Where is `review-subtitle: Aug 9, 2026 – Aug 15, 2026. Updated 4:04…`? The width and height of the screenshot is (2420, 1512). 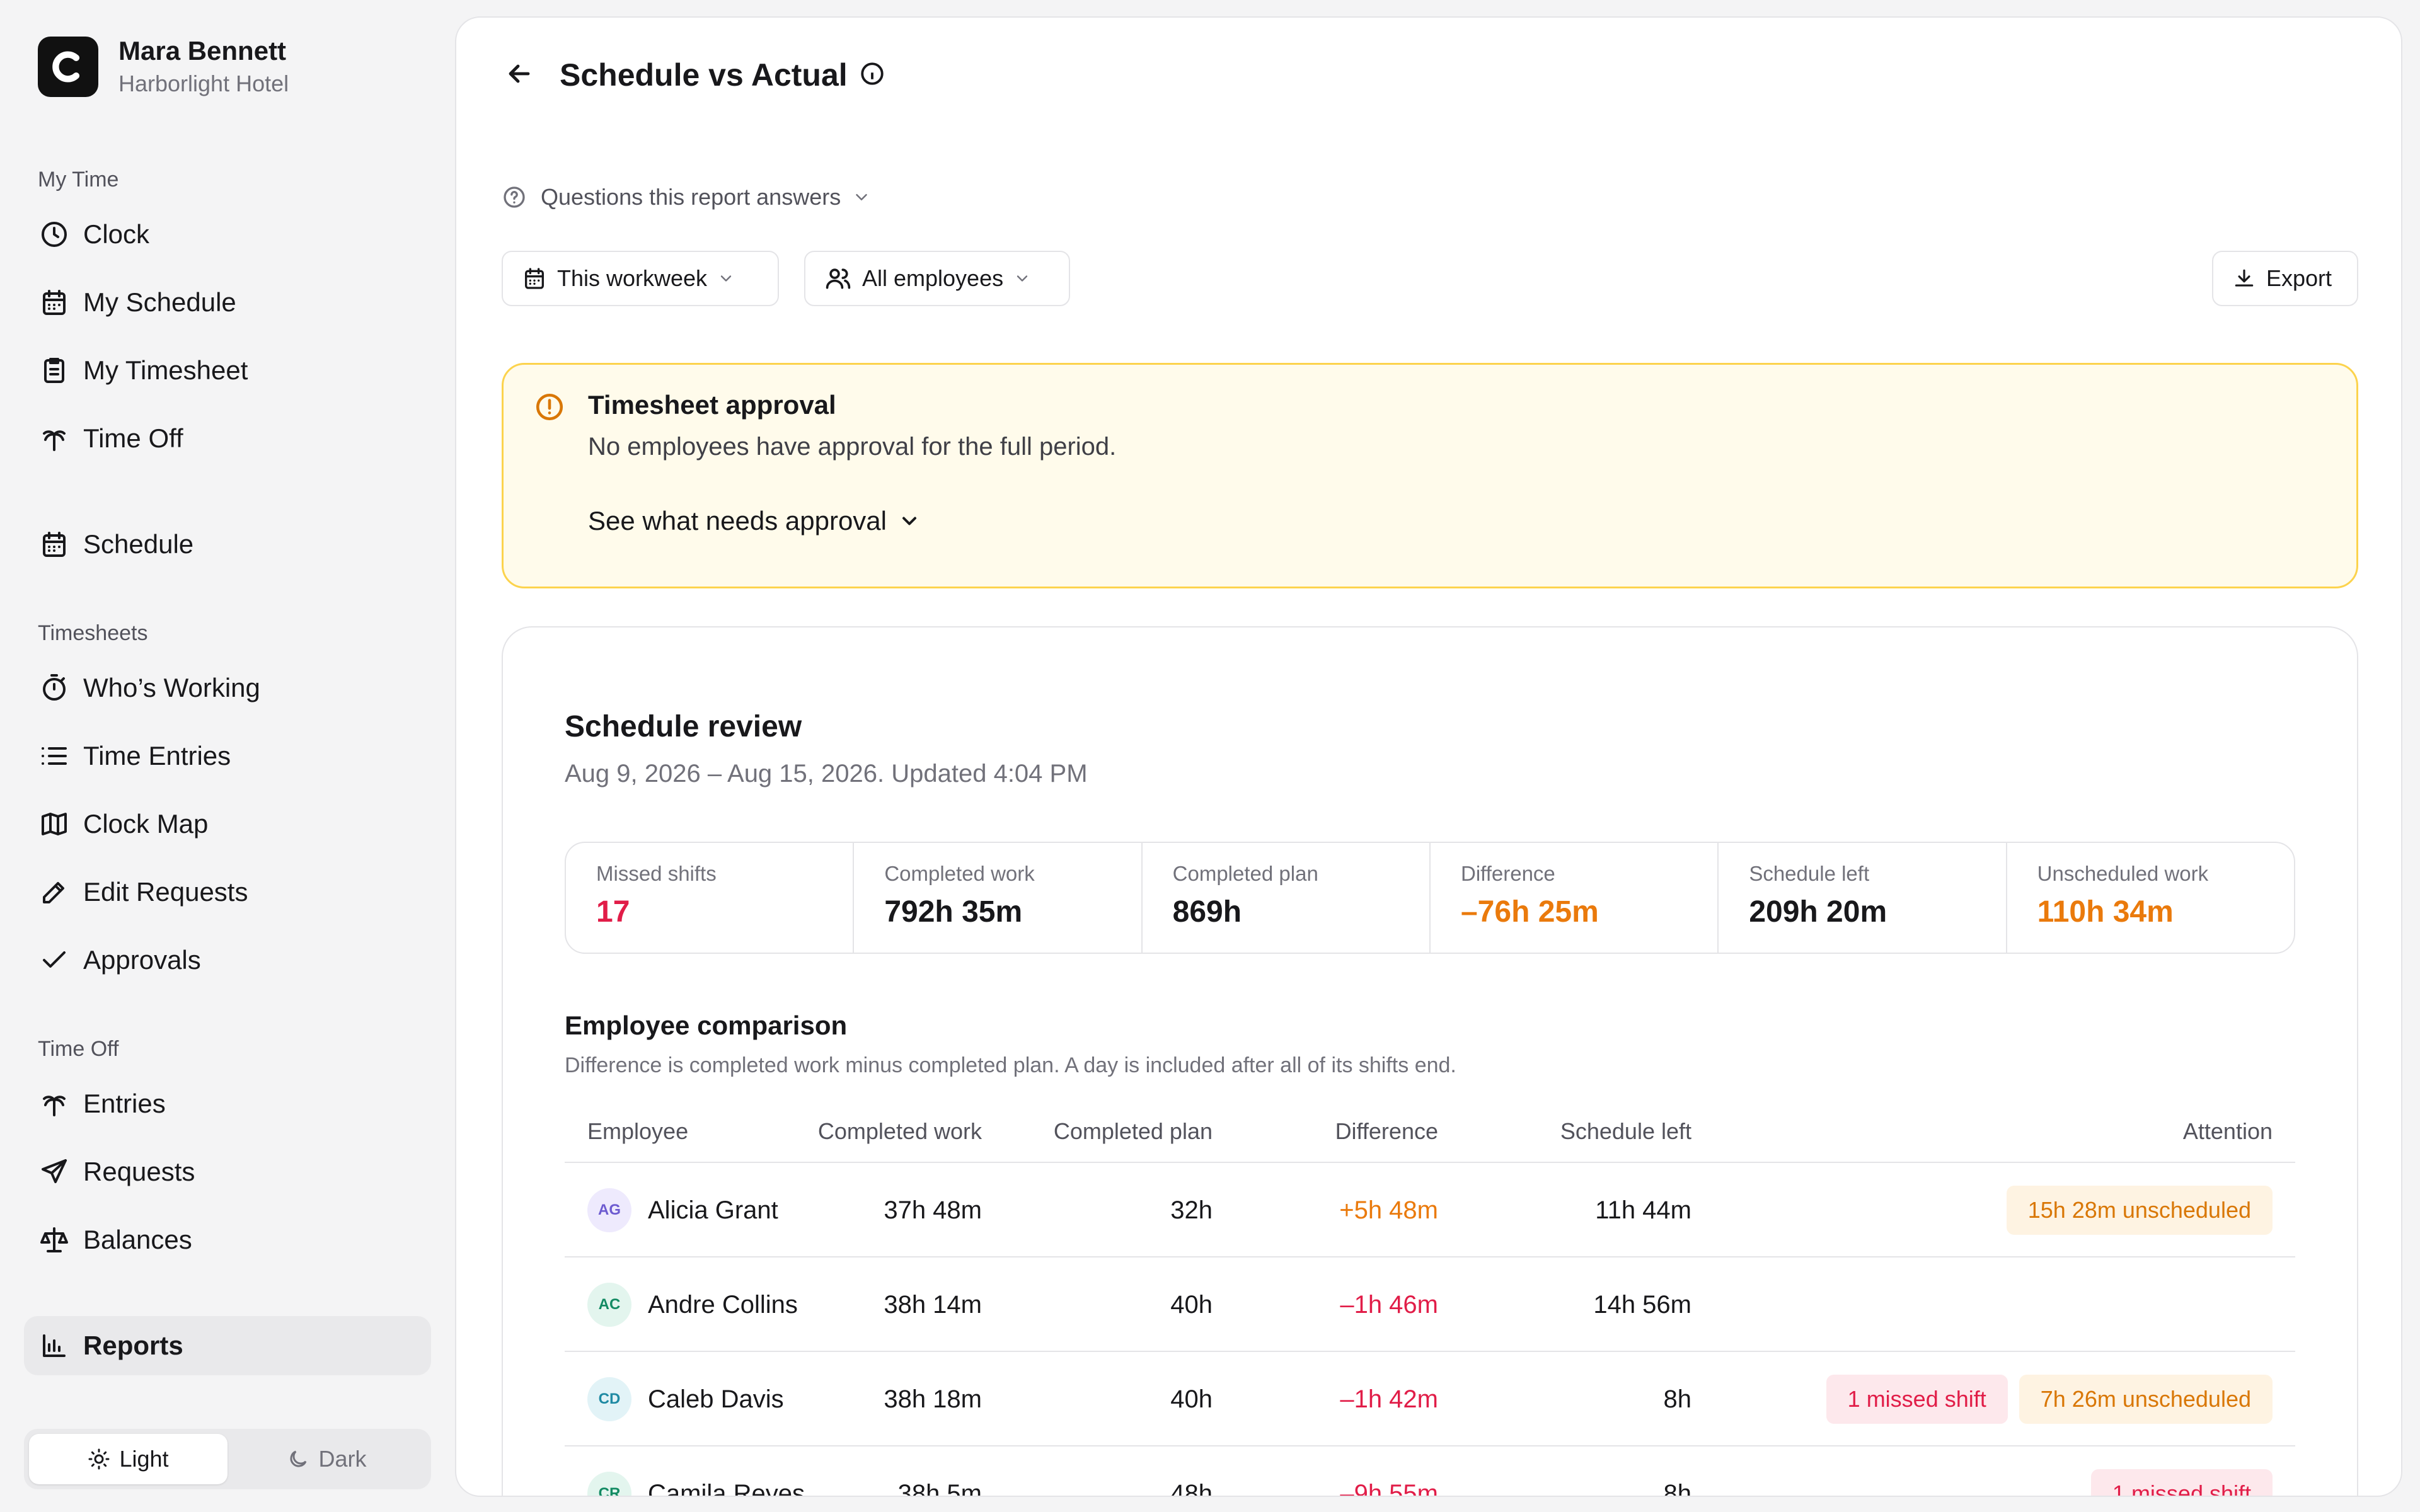
review-subtitle: Aug 9, 2026 – Aug 15, 2026. Updated 4:04… is located at coordinates (827, 774).